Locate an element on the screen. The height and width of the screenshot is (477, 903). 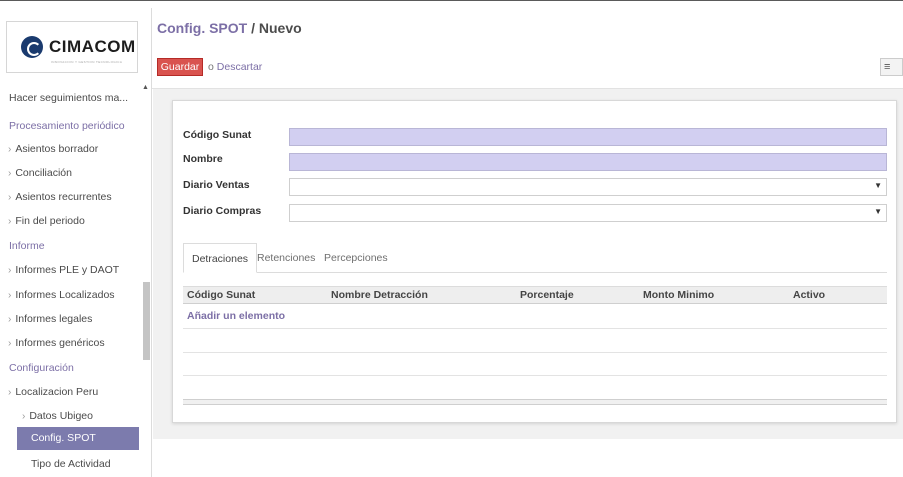
sidebar-item-informes-localizados: Informes Localizados is located at coordinates (61, 295).